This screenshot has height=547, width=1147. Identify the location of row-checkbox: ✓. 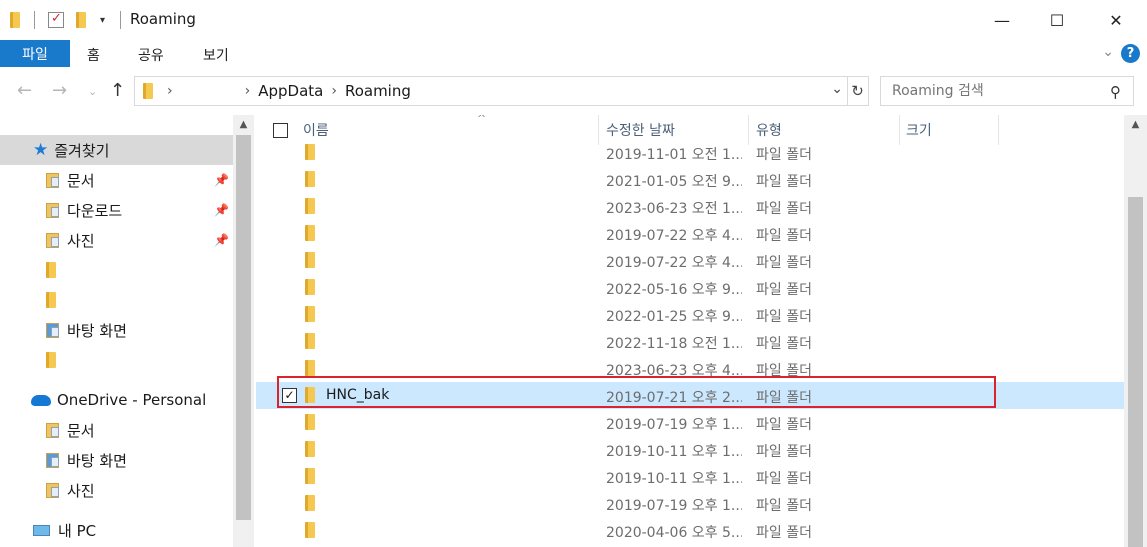
(289, 395).